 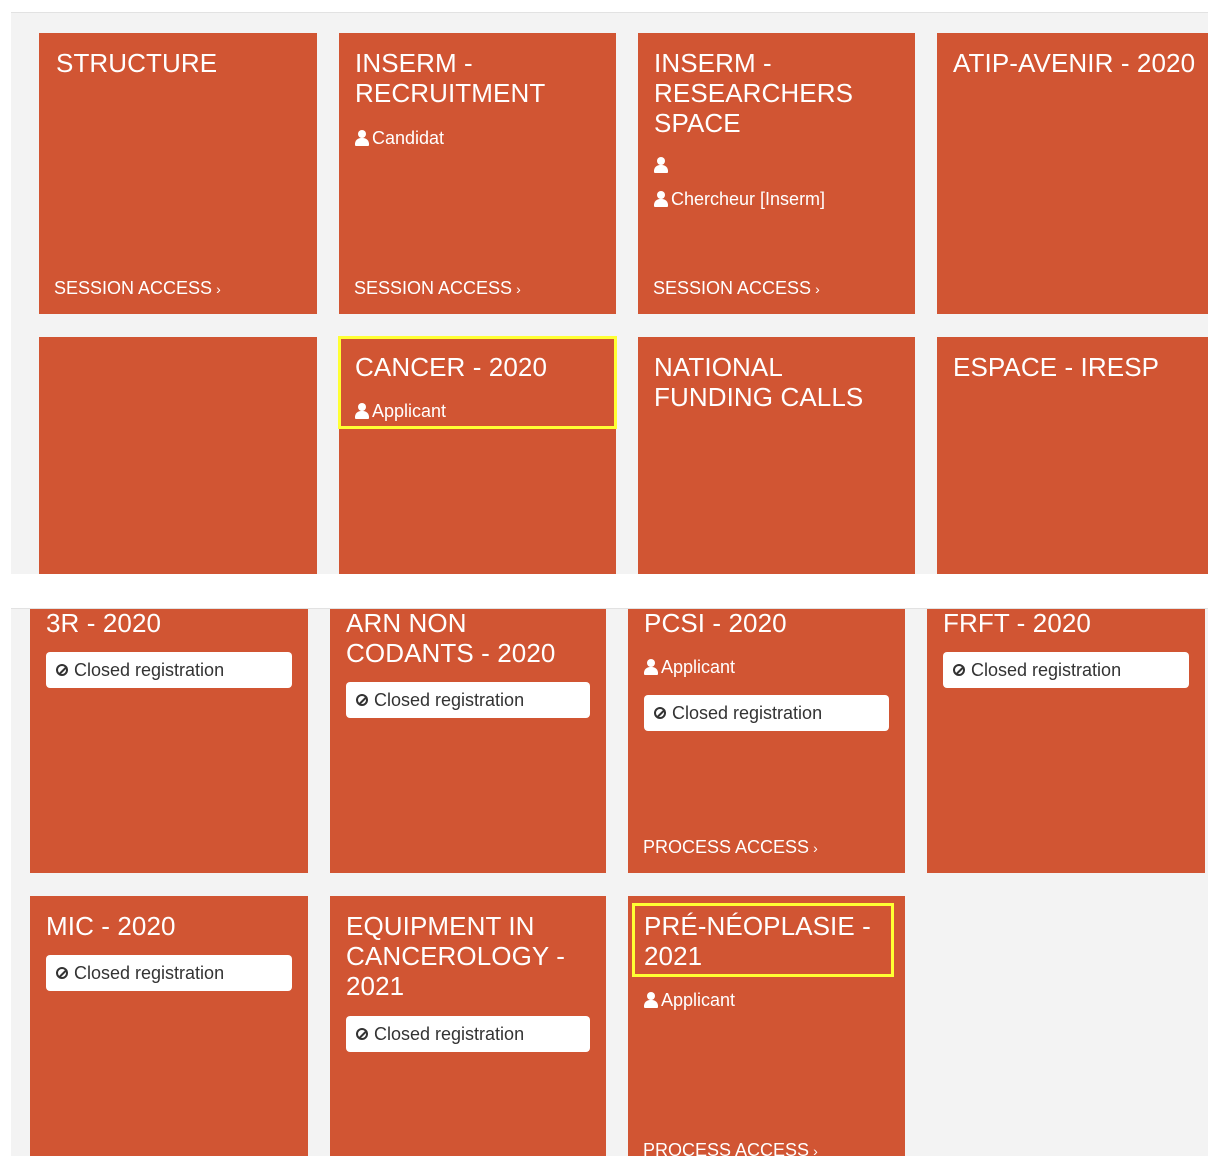 I want to click on role-label: Candidat, so click(x=399, y=138).